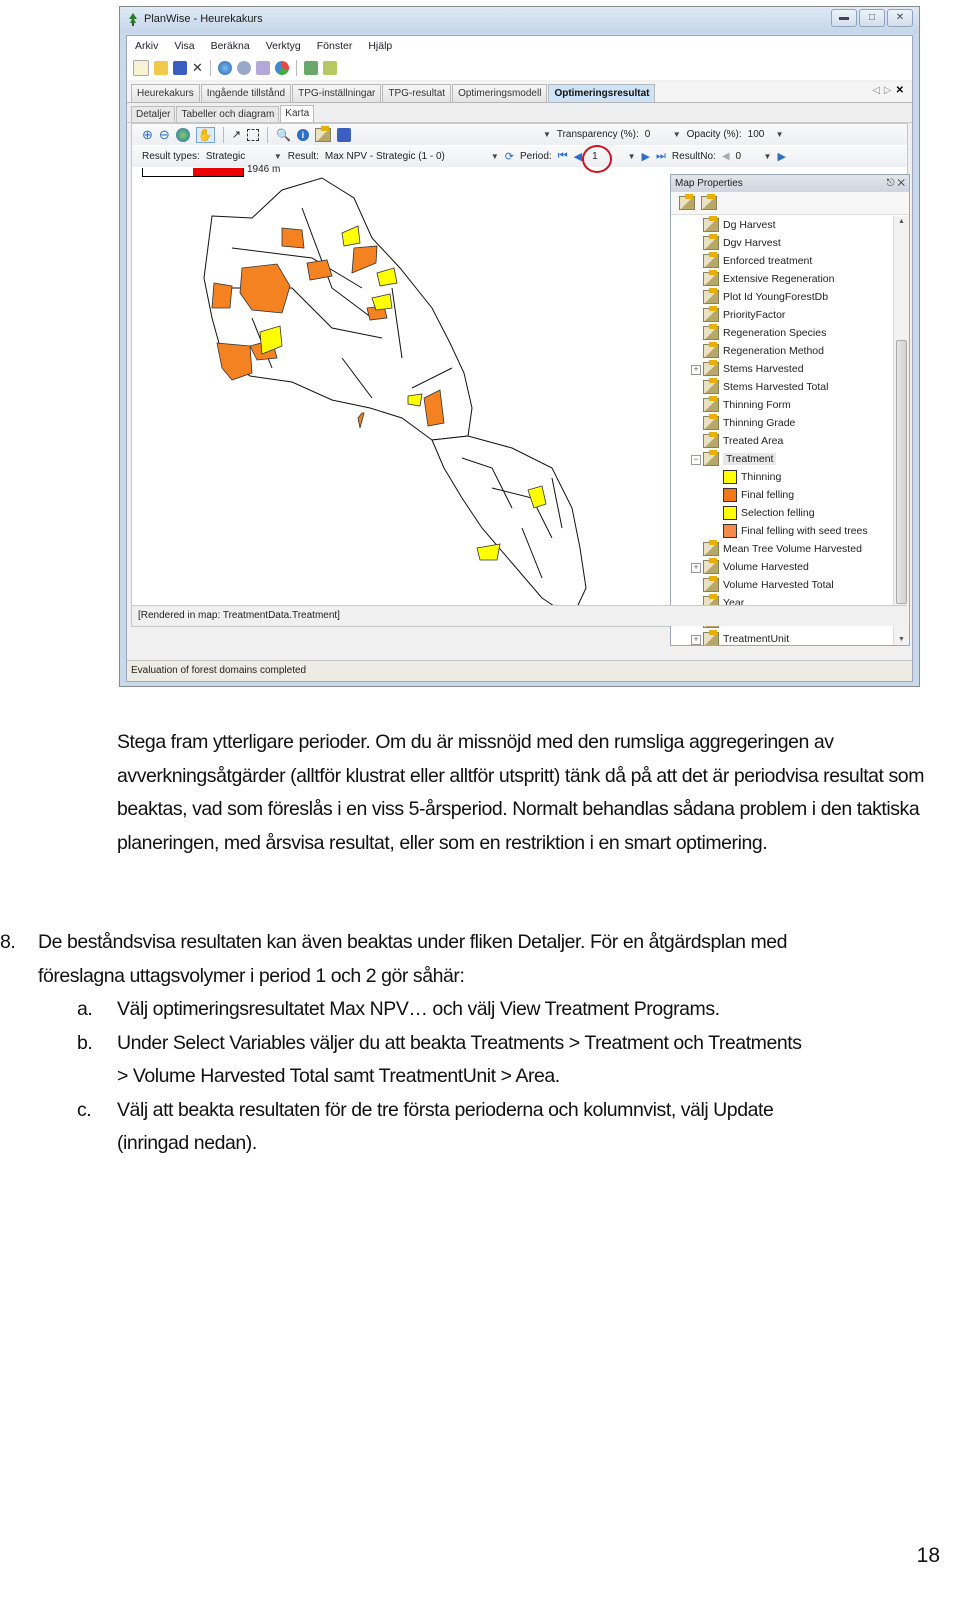 The width and height of the screenshot is (960, 1598). Describe the element at coordinates (782, 513) in the screenshot. I see `legend-item: Selection felling` at that location.